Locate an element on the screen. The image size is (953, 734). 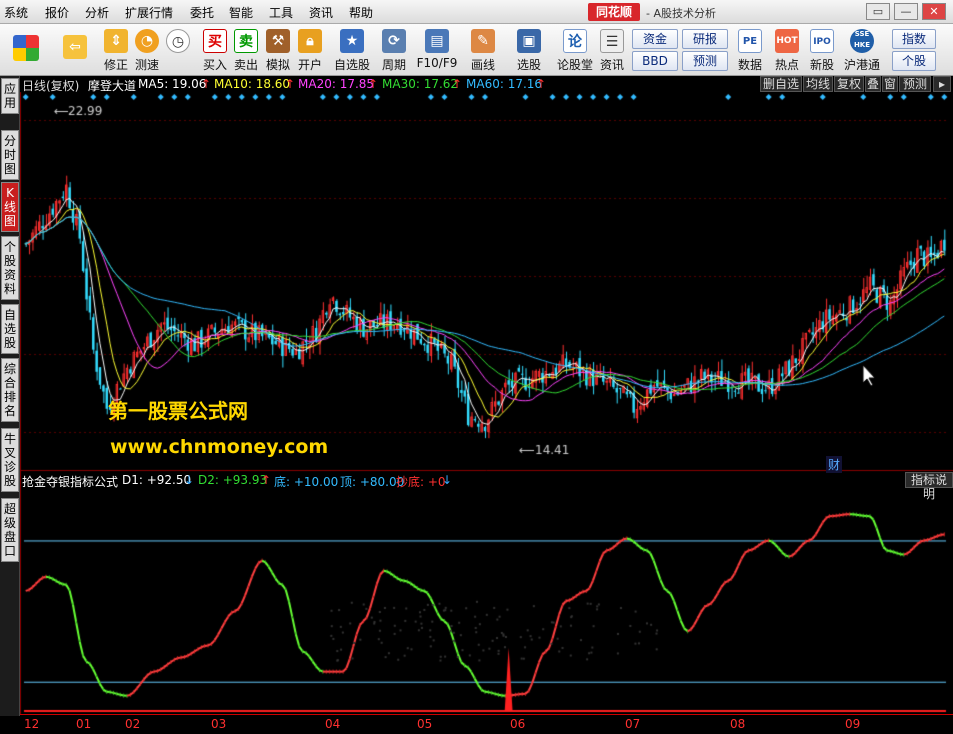
menu-system: 系统 is located at coordinates (16, 12).